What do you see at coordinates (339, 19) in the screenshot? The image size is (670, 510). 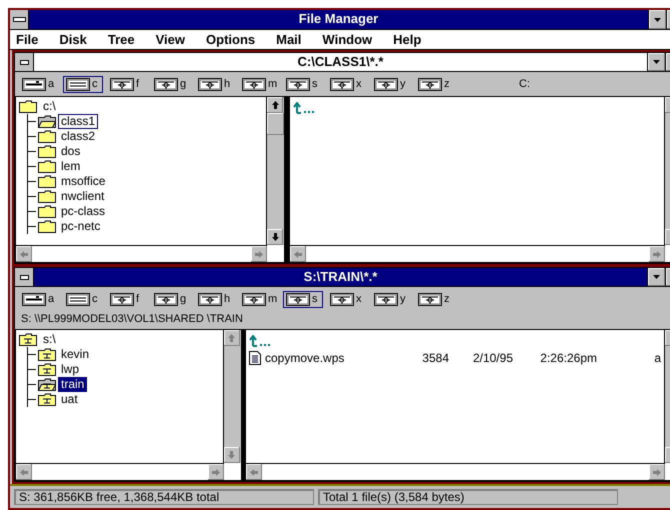 I see `window-title: File Manager` at bounding box center [339, 19].